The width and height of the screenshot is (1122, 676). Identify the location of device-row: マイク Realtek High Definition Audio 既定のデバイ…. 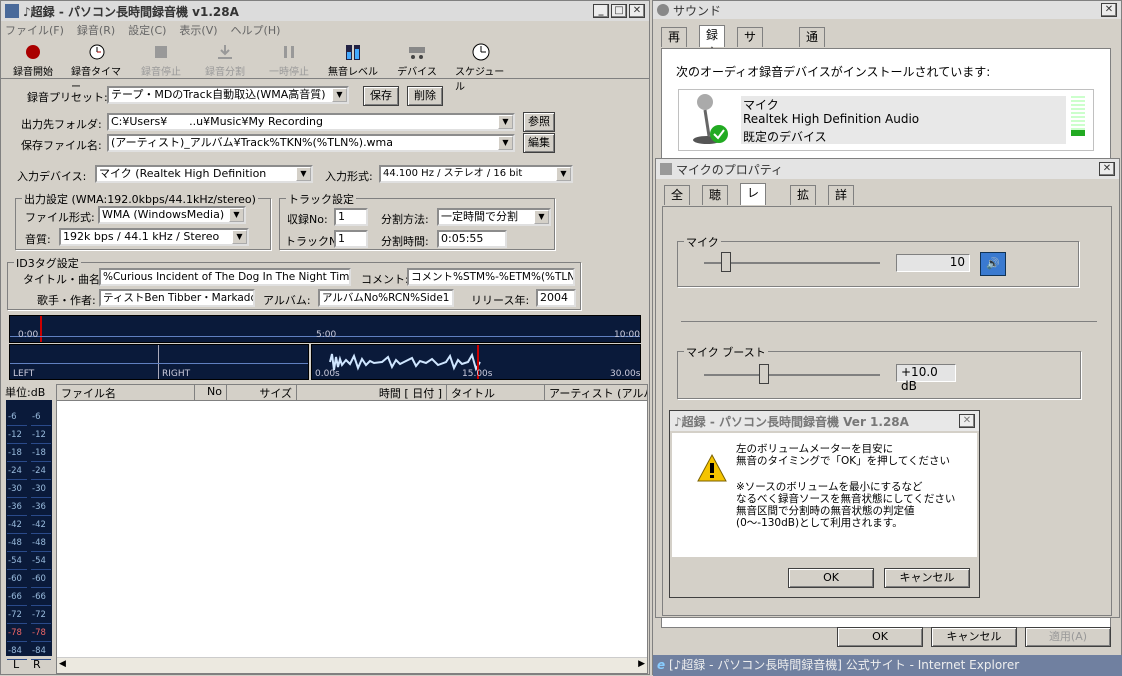
(886, 120).